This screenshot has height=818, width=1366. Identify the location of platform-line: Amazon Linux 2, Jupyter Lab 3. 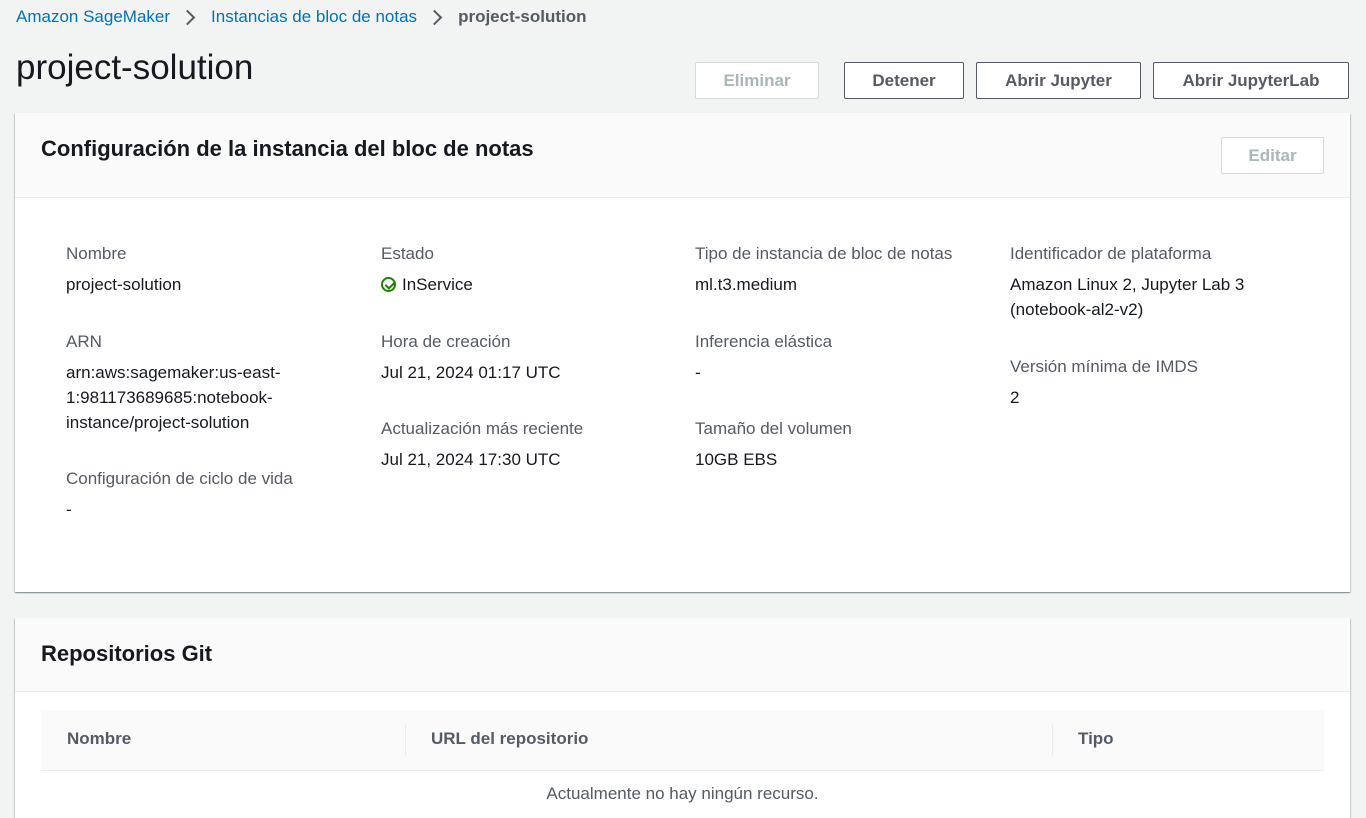
(1127, 284).